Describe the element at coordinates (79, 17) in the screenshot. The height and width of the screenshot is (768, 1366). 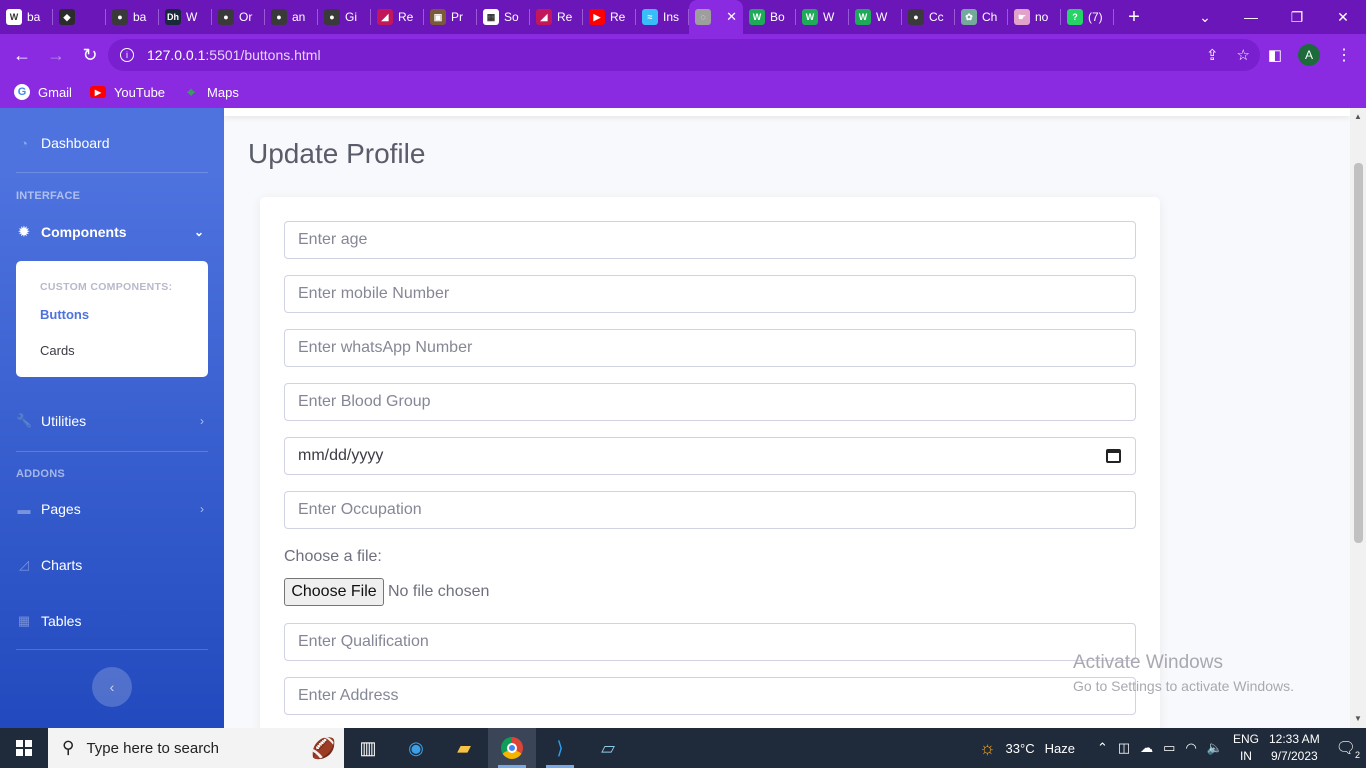
I see `browser-tab: ◆` at that location.